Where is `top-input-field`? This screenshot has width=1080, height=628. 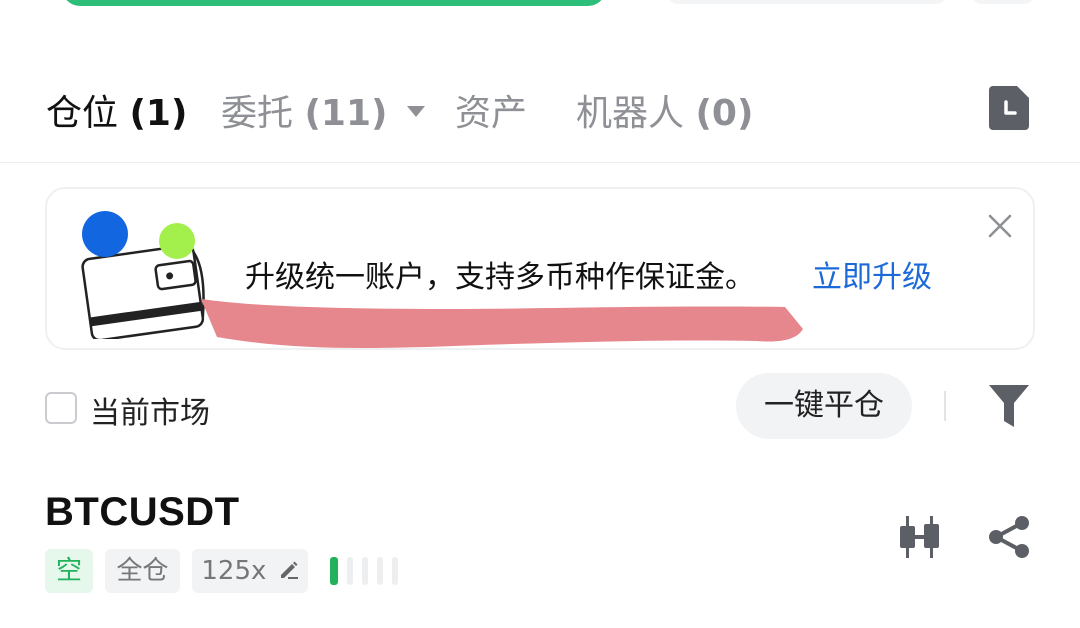 top-input-field is located at coordinates (807, 2).